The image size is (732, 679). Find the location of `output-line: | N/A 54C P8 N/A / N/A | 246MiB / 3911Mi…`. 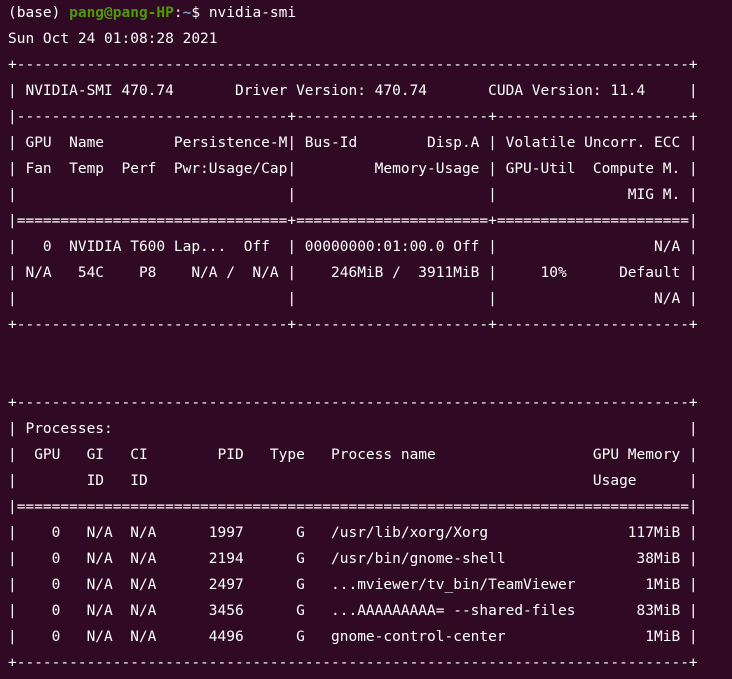

output-line: | N/A 54C P8 N/A / N/A | 246MiB / 3911Mi… is located at coordinates (353, 273).